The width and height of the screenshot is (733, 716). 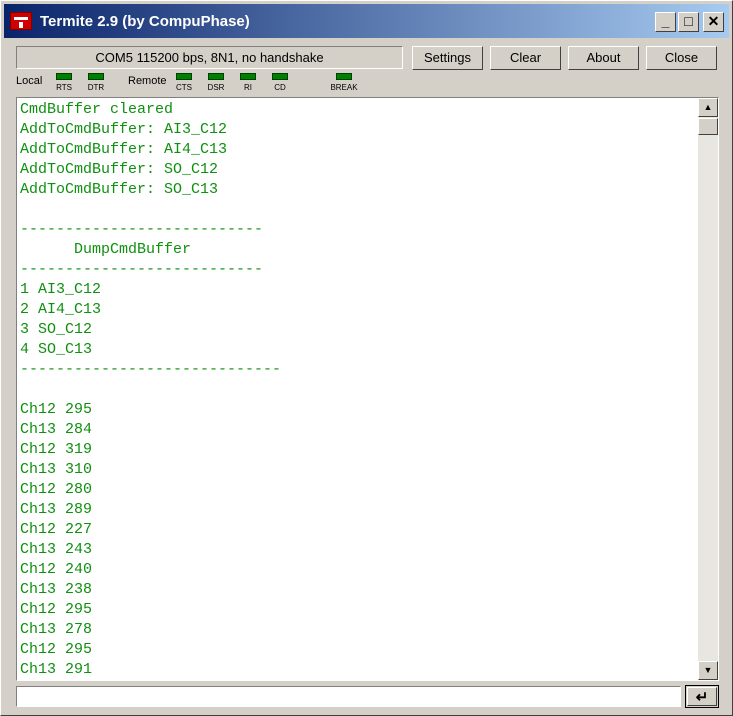 I want to click on terminal-line: -----------------------------, so click(x=151, y=369).